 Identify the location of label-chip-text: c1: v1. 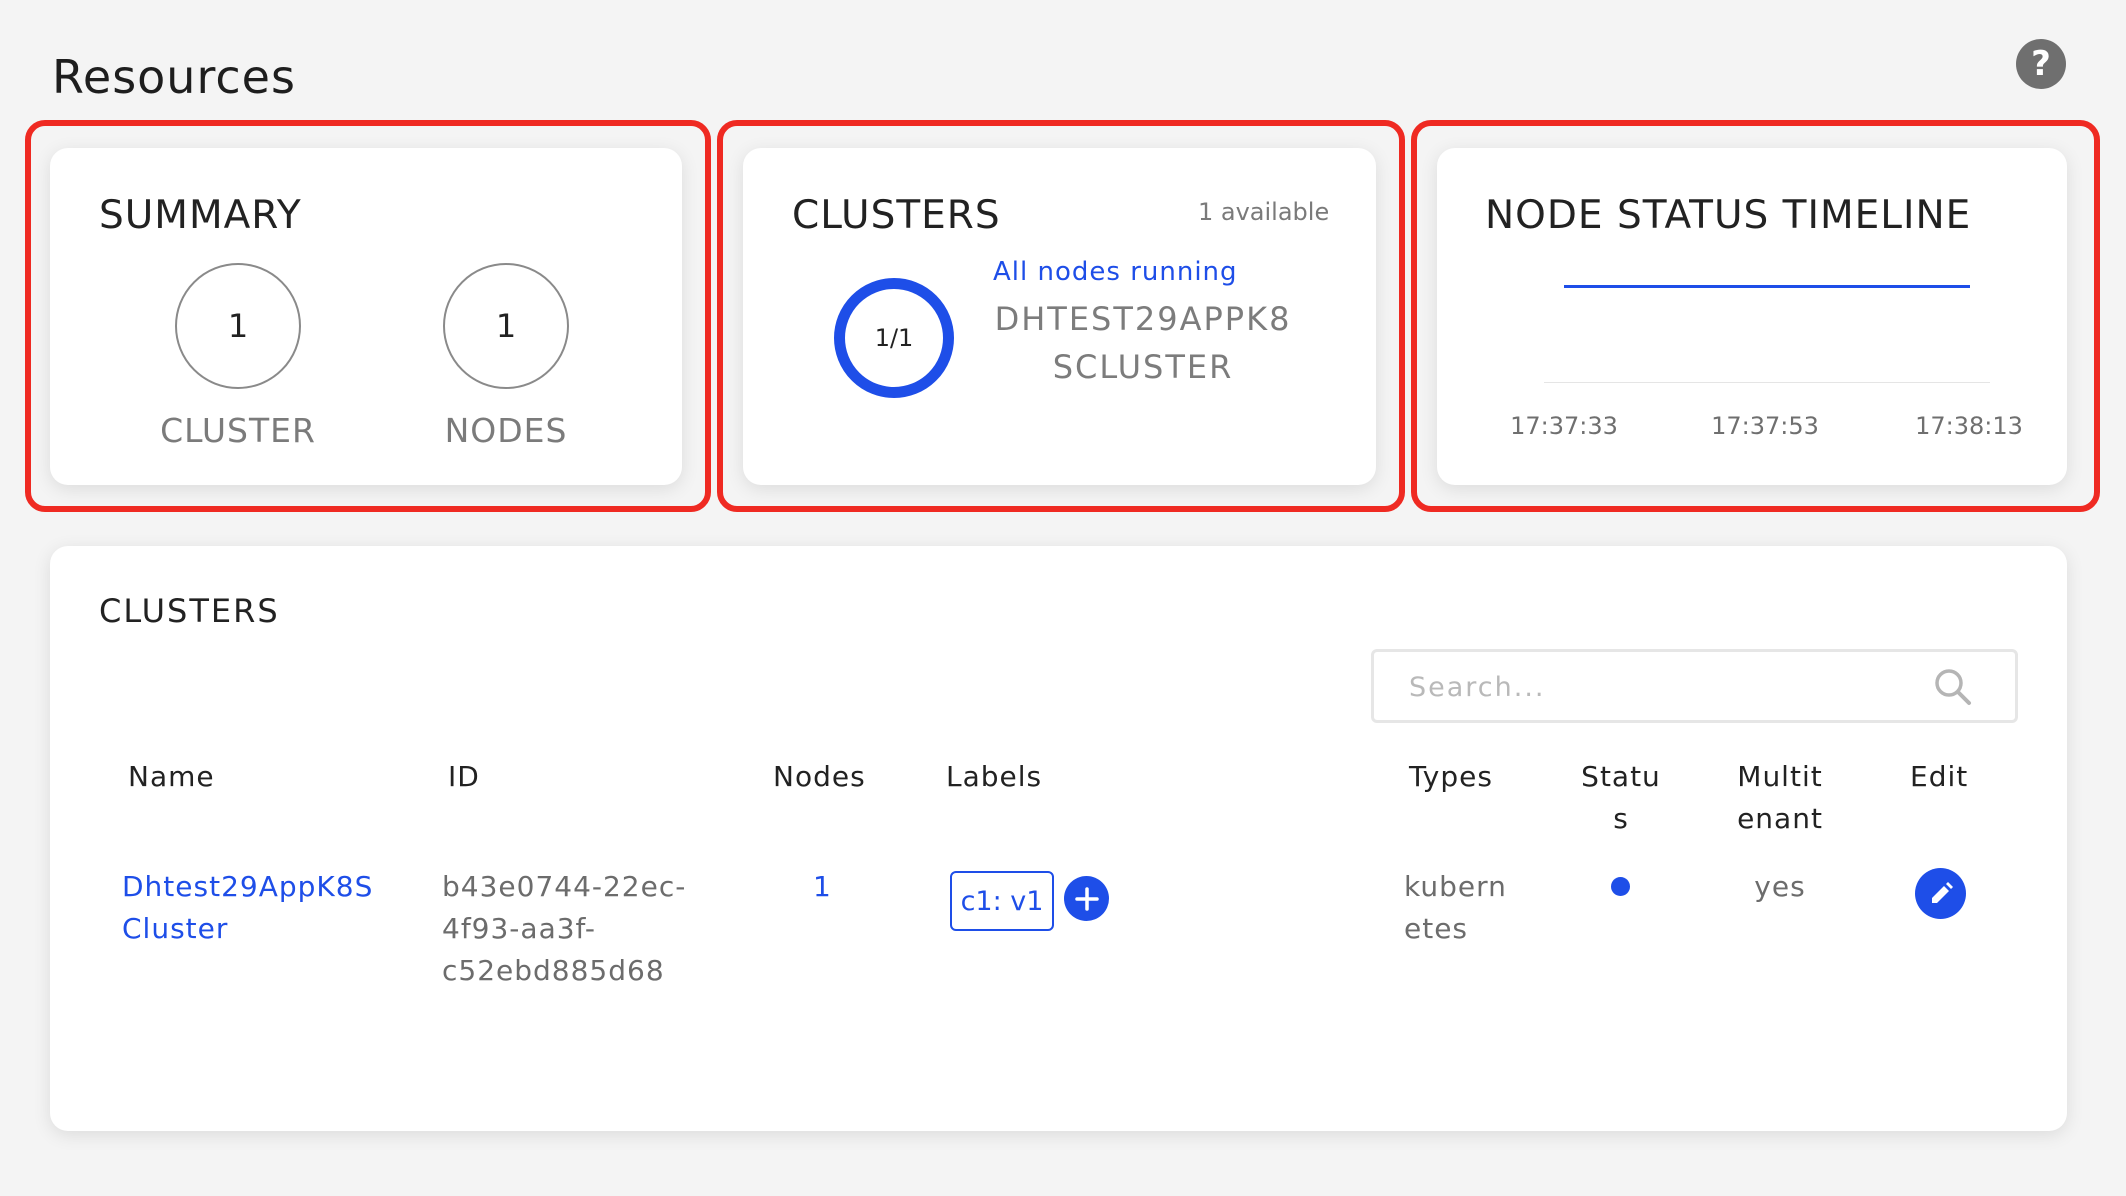
(1002, 901).